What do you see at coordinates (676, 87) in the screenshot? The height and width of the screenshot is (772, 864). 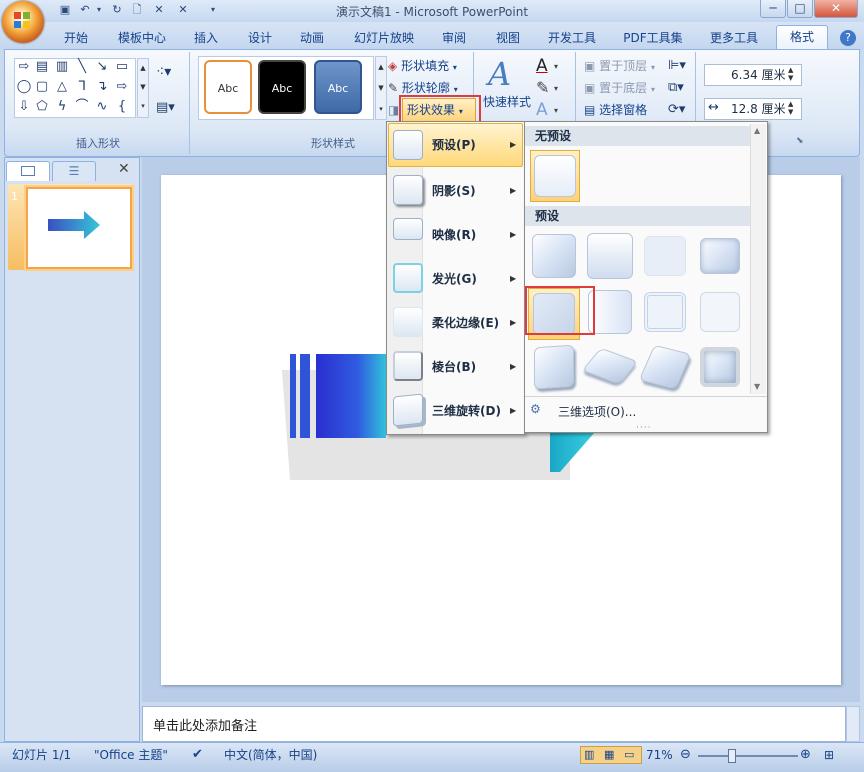 I see `group-icon: ⧉▾` at bounding box center [676, 87].